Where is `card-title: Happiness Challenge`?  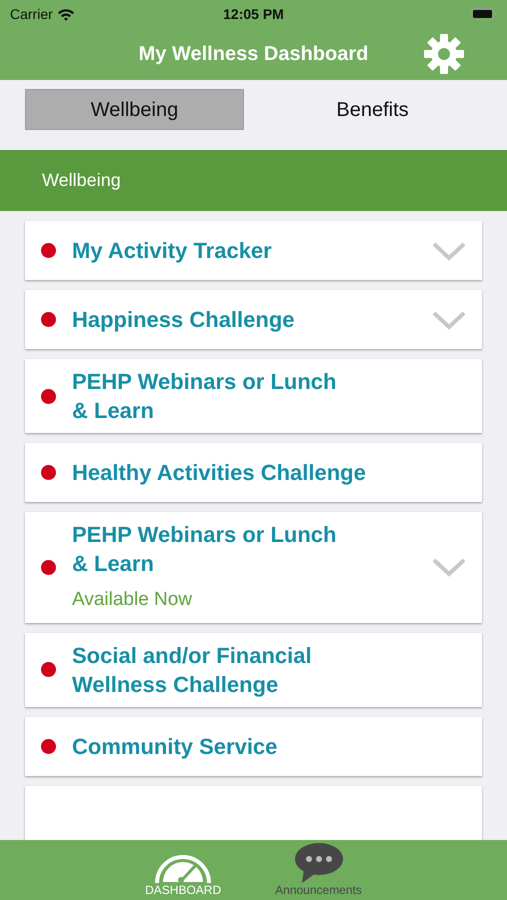
card-title: Happiness Challenge is located at coordinates (184, 320).